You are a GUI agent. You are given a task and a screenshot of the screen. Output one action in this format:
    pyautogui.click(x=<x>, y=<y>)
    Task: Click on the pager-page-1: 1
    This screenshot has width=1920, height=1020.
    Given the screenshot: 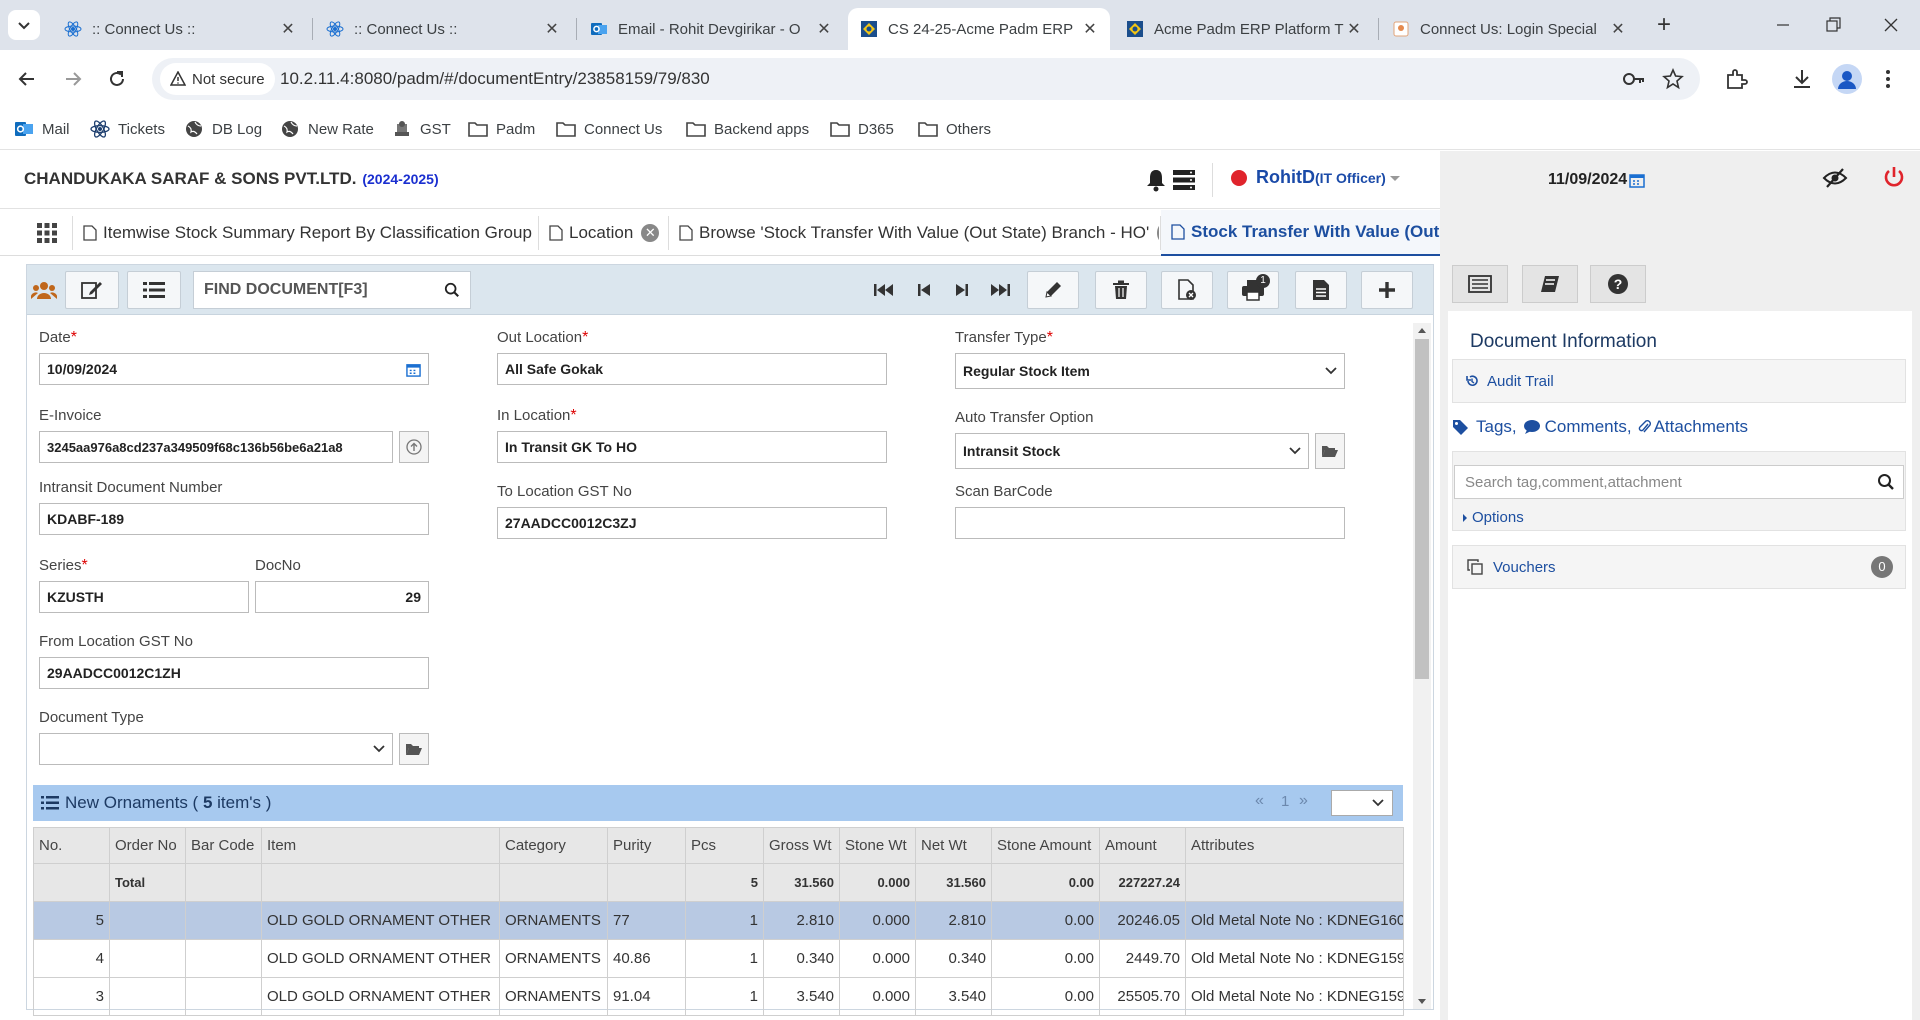 What is the action you would take?
    pyautogui.click(x=1285, y=801)
    